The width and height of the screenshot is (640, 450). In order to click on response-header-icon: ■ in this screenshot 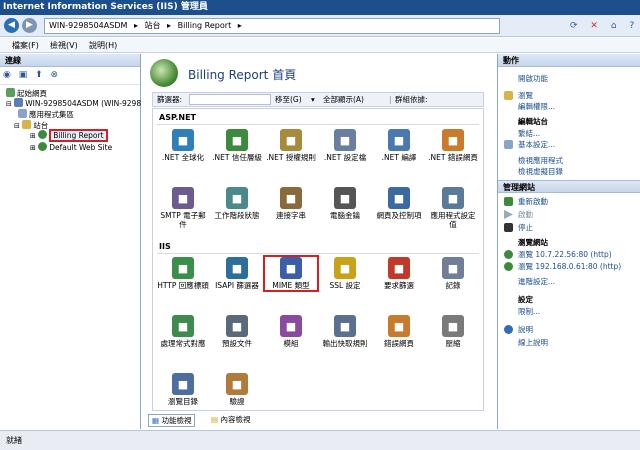, I will do `click(183, 268)`.